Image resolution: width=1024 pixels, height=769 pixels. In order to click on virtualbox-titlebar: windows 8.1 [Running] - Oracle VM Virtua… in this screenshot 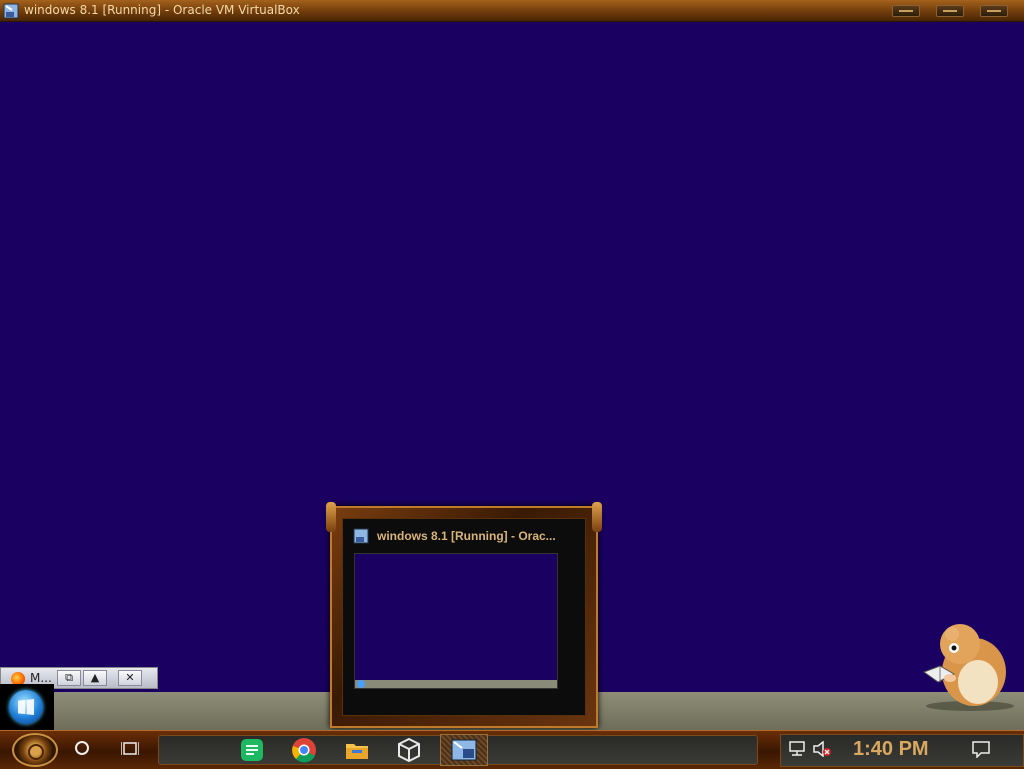, I will do `click(512, 11)`.